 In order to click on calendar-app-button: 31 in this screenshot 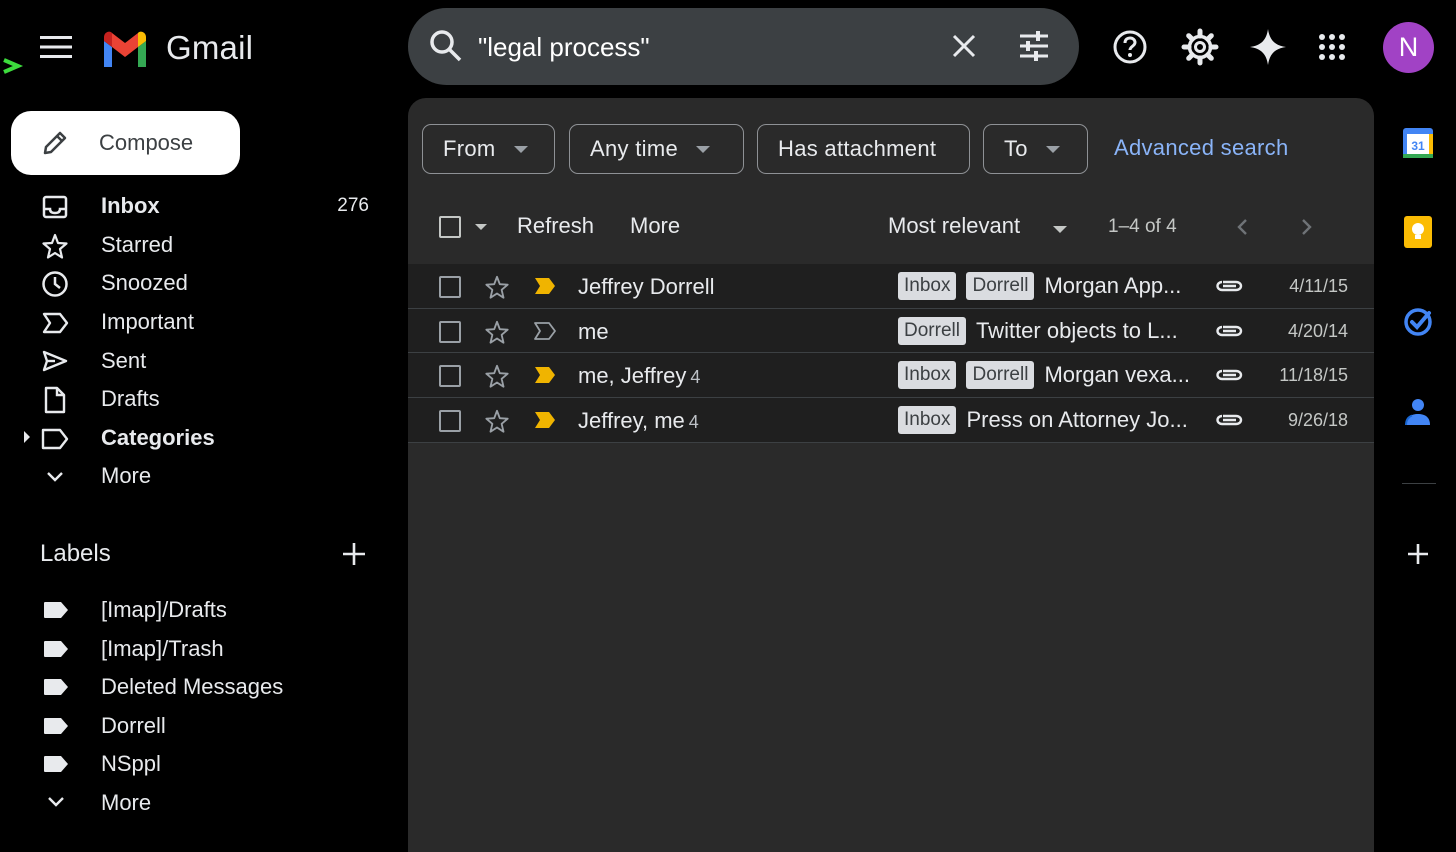, I will do `click(1418, 142)`.